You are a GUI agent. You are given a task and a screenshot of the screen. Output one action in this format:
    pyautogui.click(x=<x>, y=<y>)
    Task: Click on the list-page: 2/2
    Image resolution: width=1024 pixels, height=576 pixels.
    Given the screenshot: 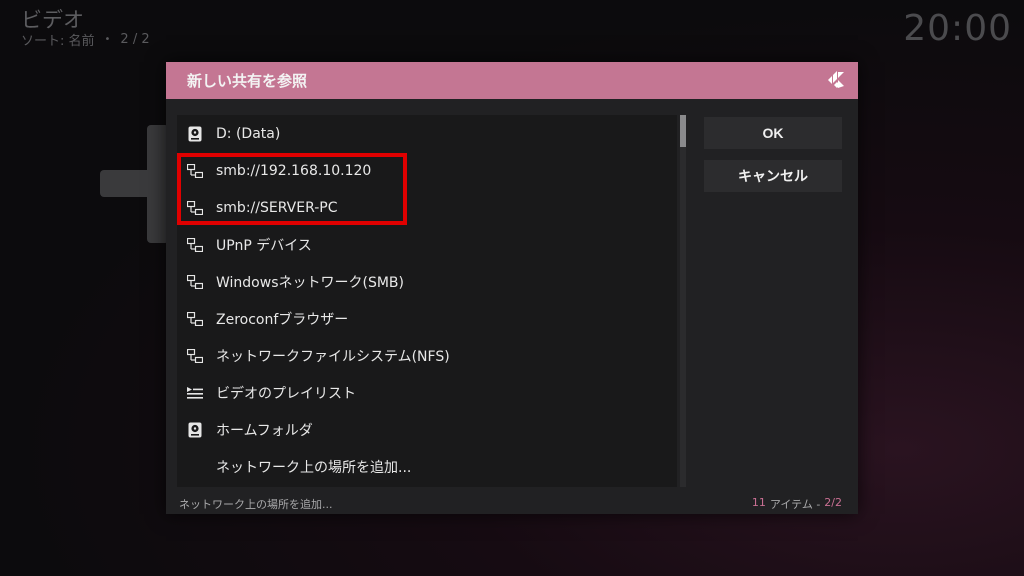 What is the action you would take?
    pyautogui.click(x=833, y=502)
    